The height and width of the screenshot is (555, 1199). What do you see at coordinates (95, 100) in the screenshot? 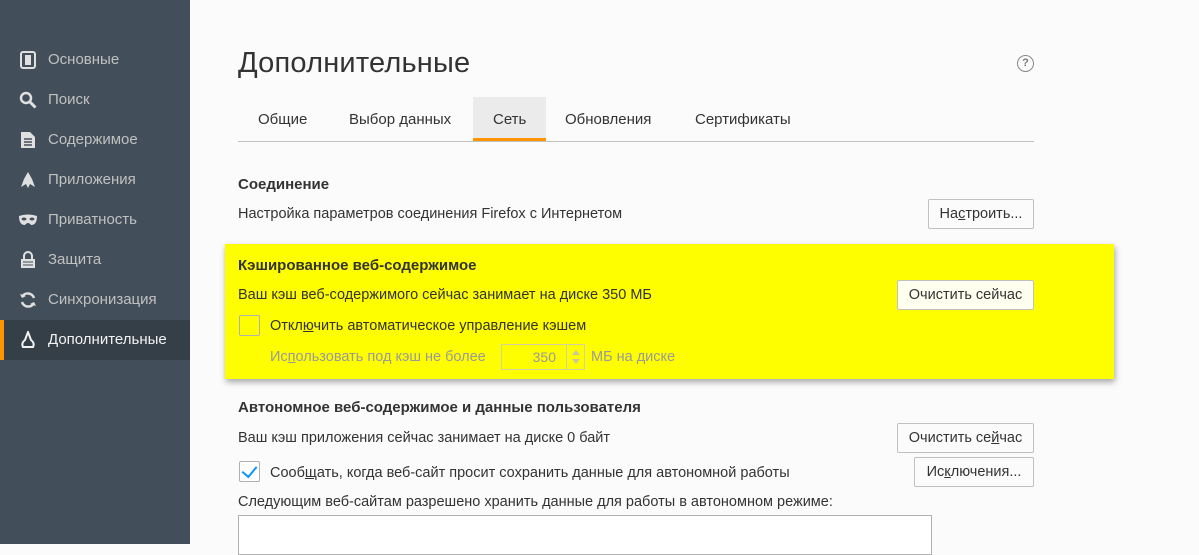
I see `sidebar-item-search: Поиск` at bounding box center [95, 100].